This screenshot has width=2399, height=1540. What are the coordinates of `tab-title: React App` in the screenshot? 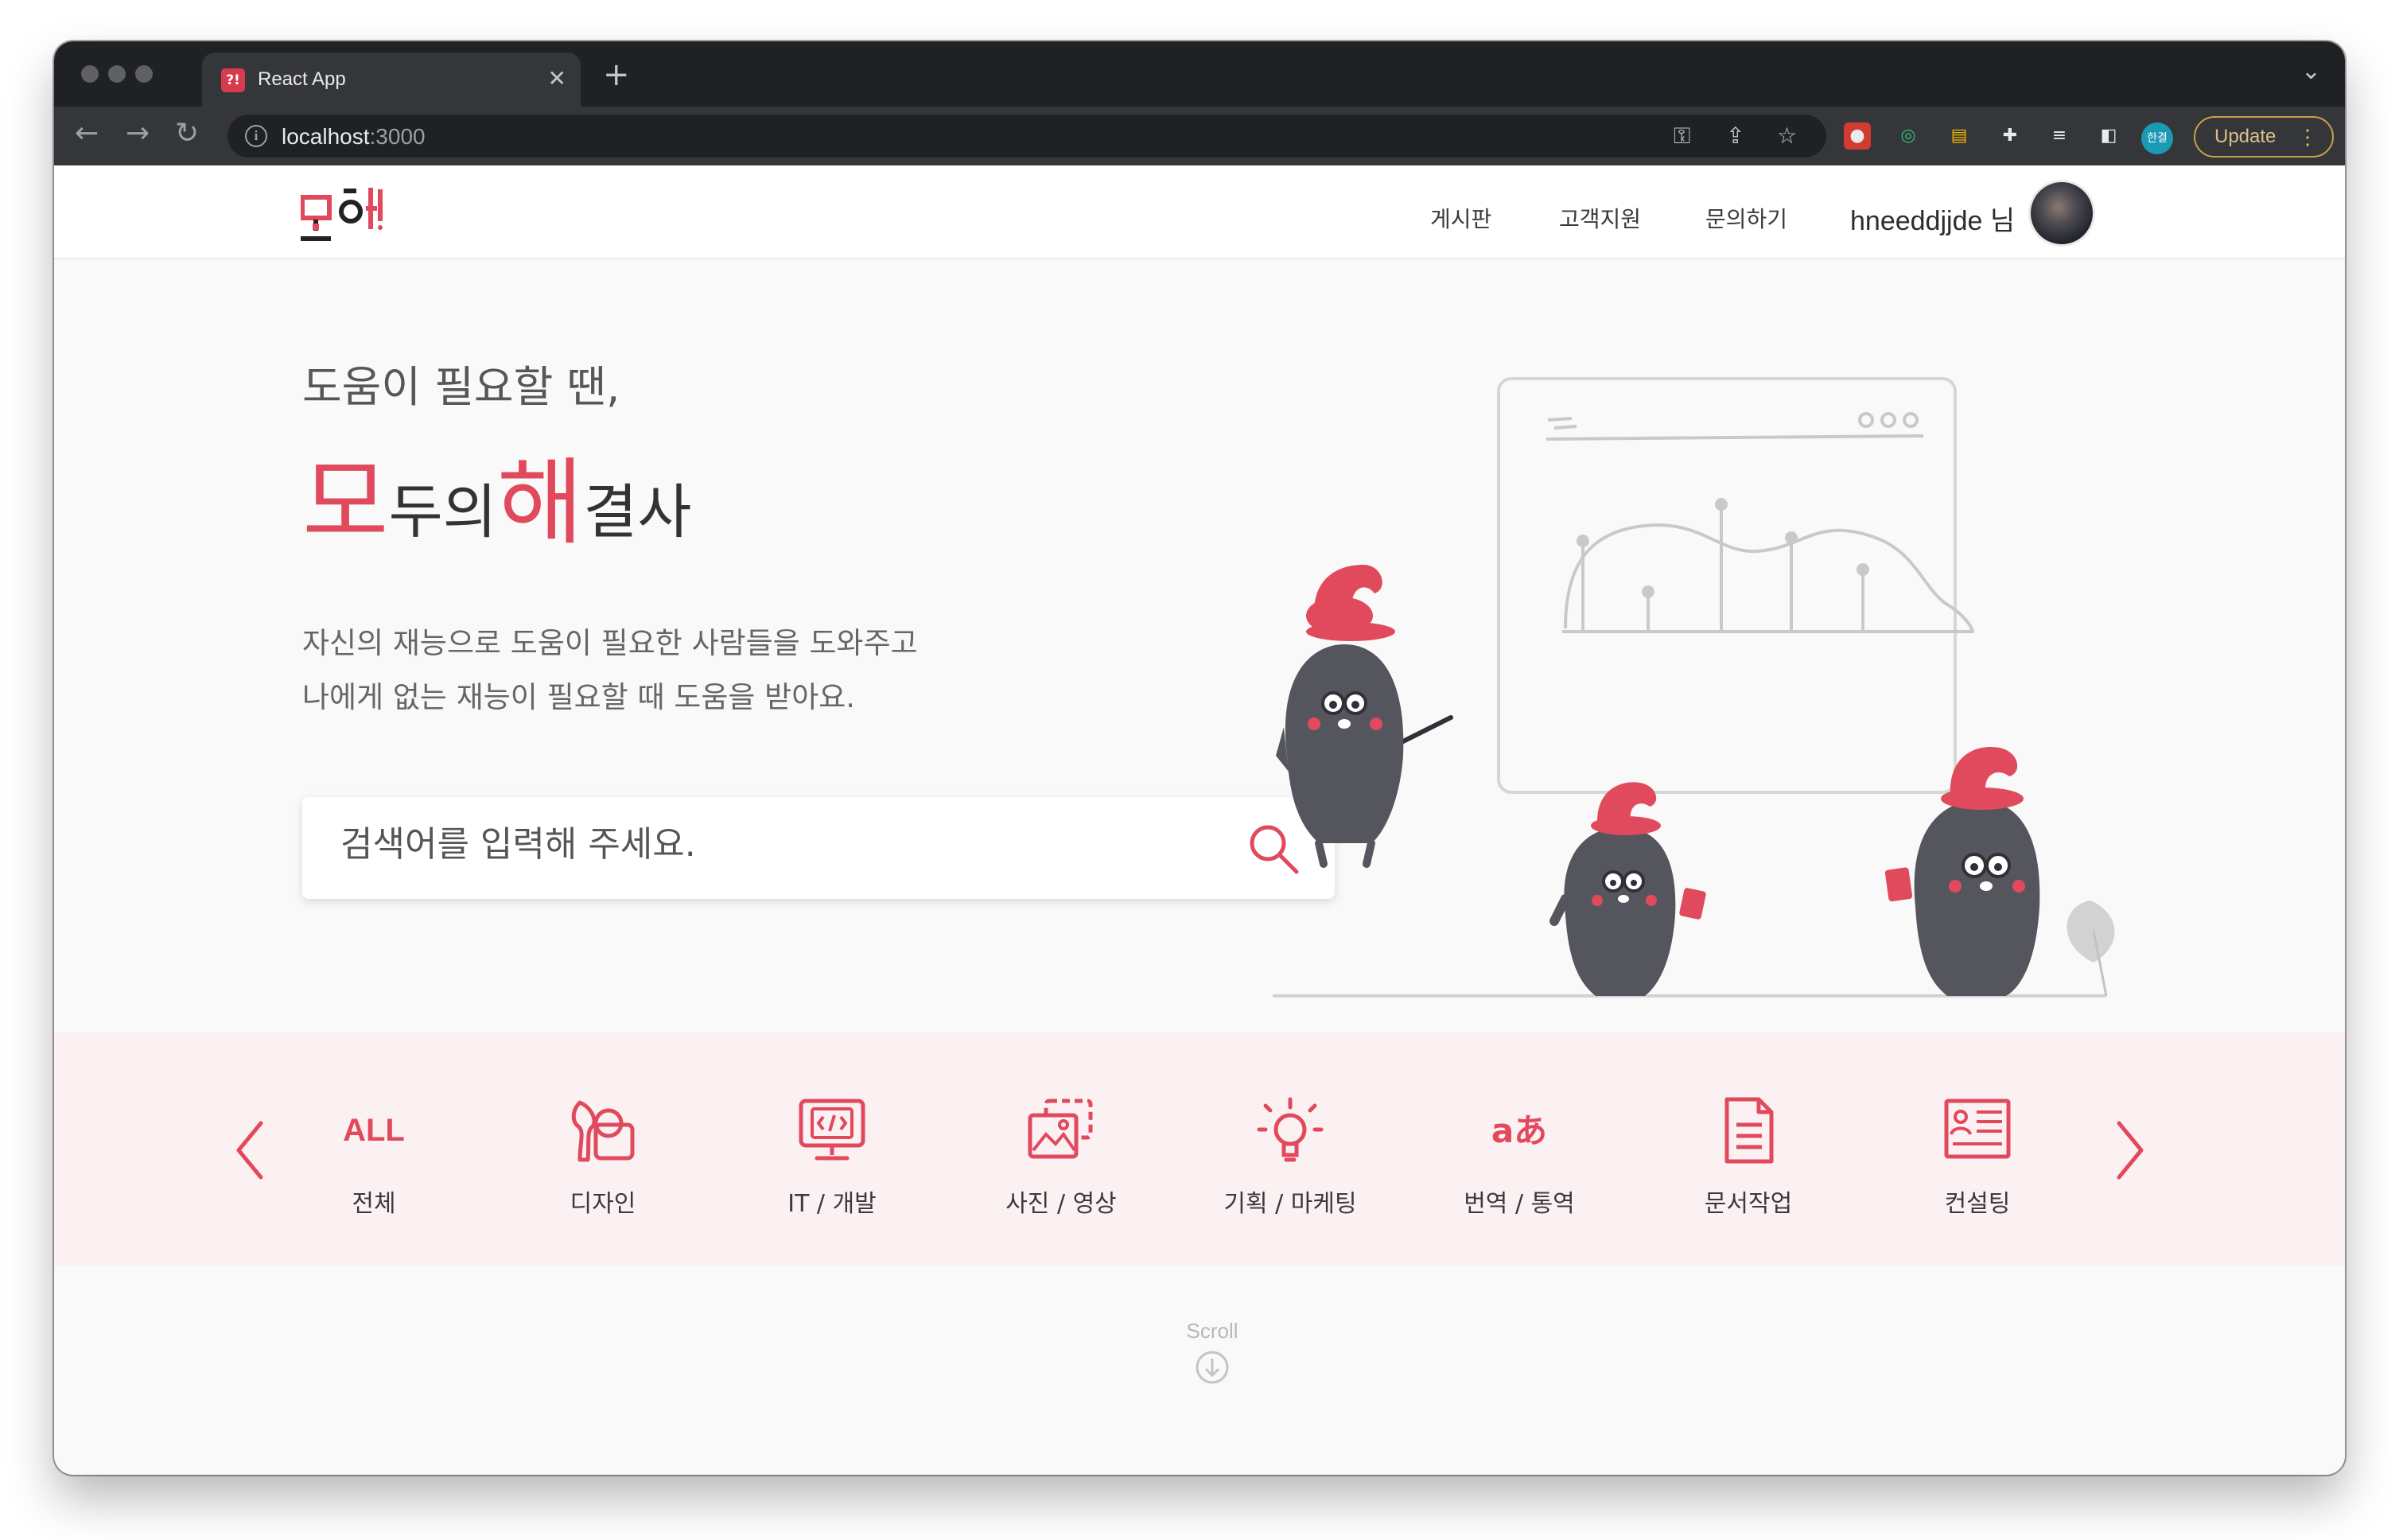 It's located at (302, 79).